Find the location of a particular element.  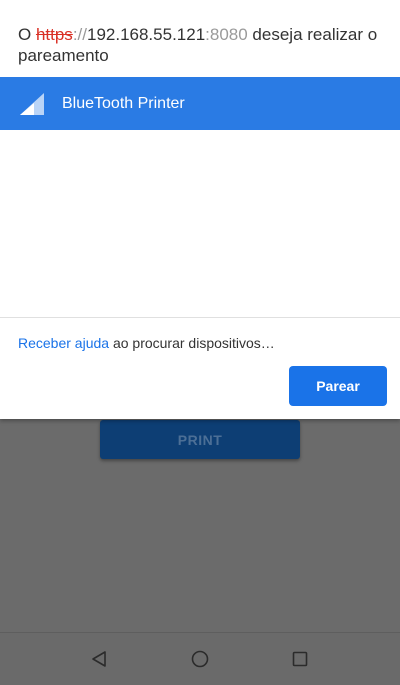

back-triangle-icon is located at coordinates (100, 659).